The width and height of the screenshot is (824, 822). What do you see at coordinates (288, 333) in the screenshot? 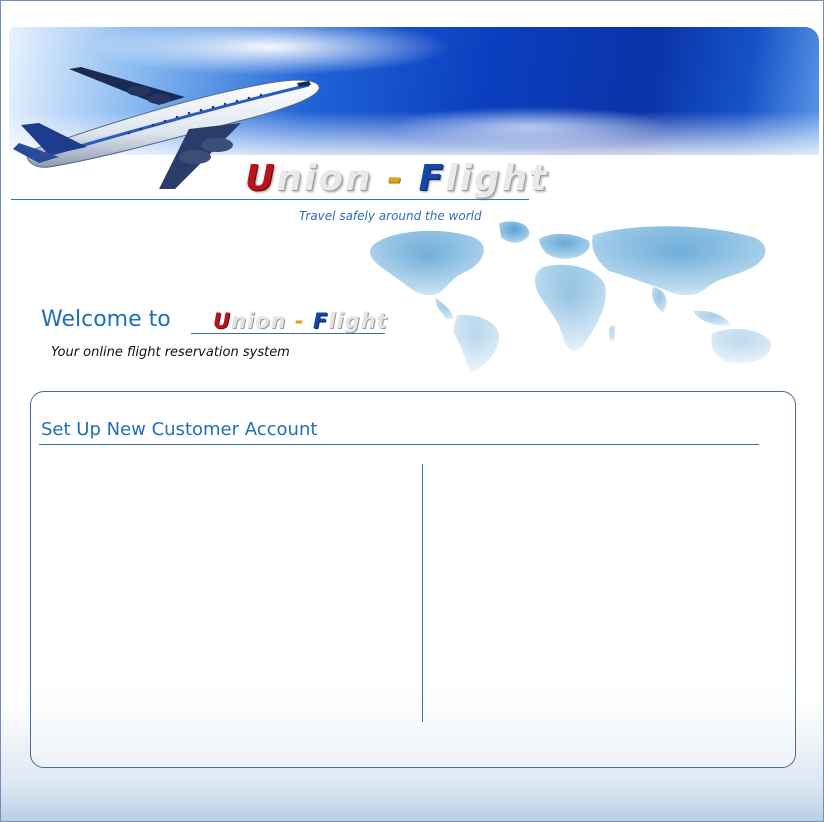
I see `welcome-underline` at bounding box center [288, 333].